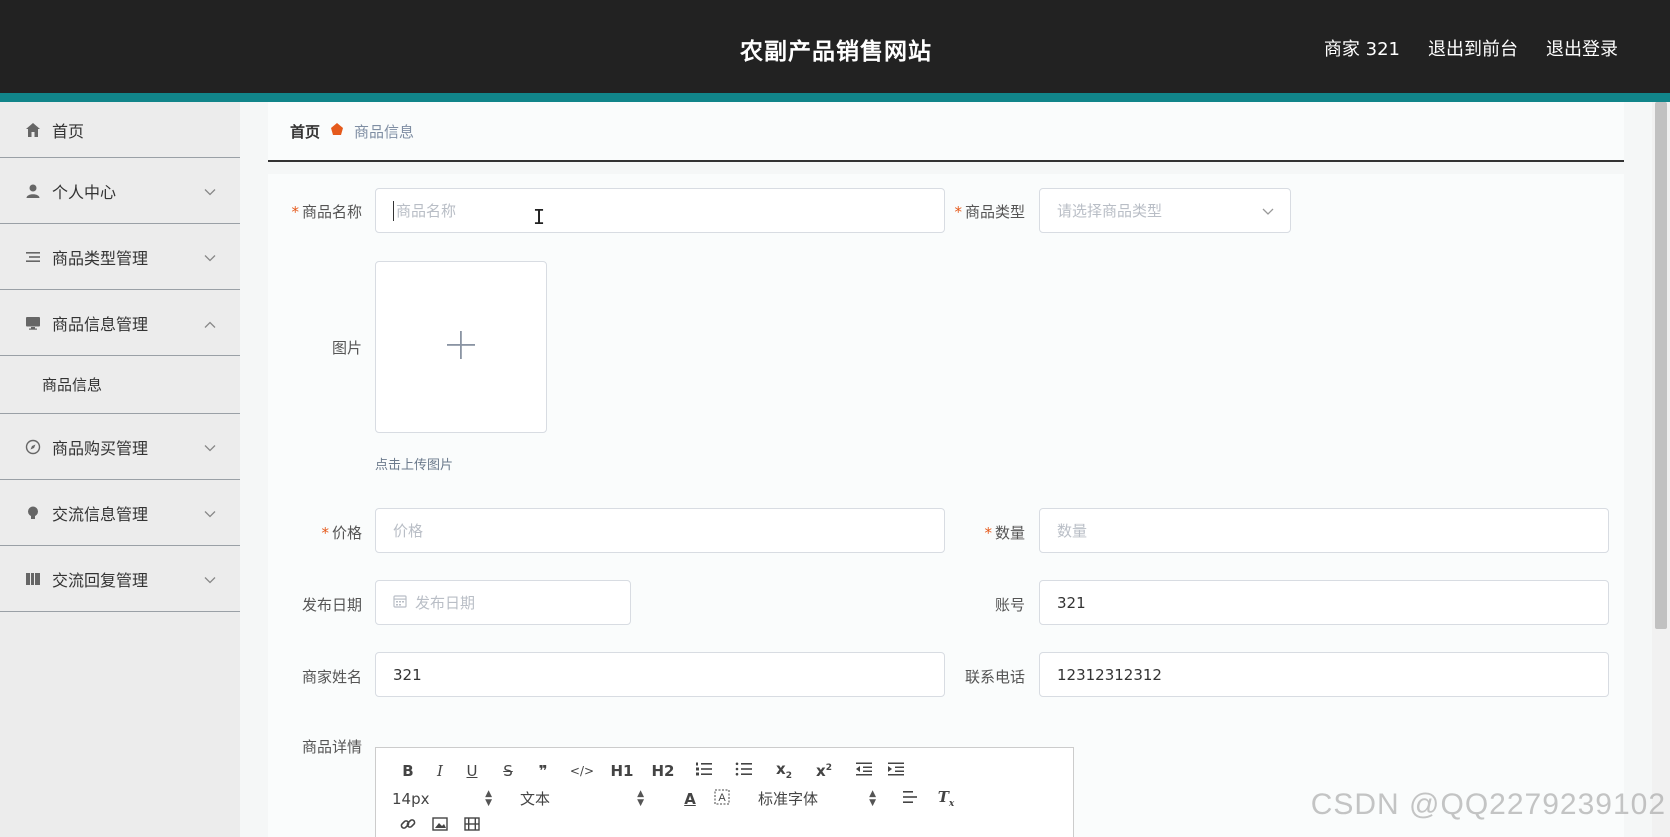 The height and width of the screenshot is (837, 1670). Describe the element at coordinates (896, 771) in the screenshot. I see `indent-icon` at that location.